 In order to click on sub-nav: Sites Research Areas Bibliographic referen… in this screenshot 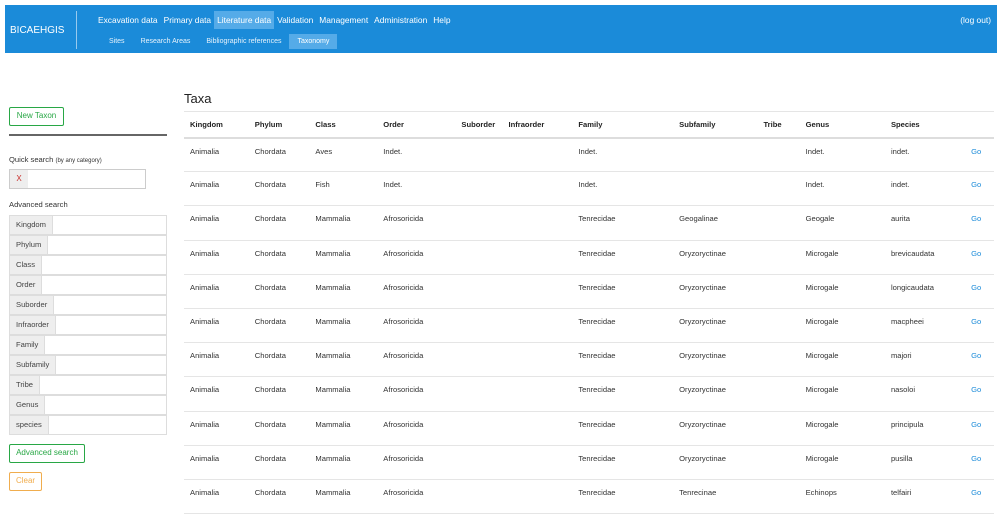, I will do `click(219, 41)`.